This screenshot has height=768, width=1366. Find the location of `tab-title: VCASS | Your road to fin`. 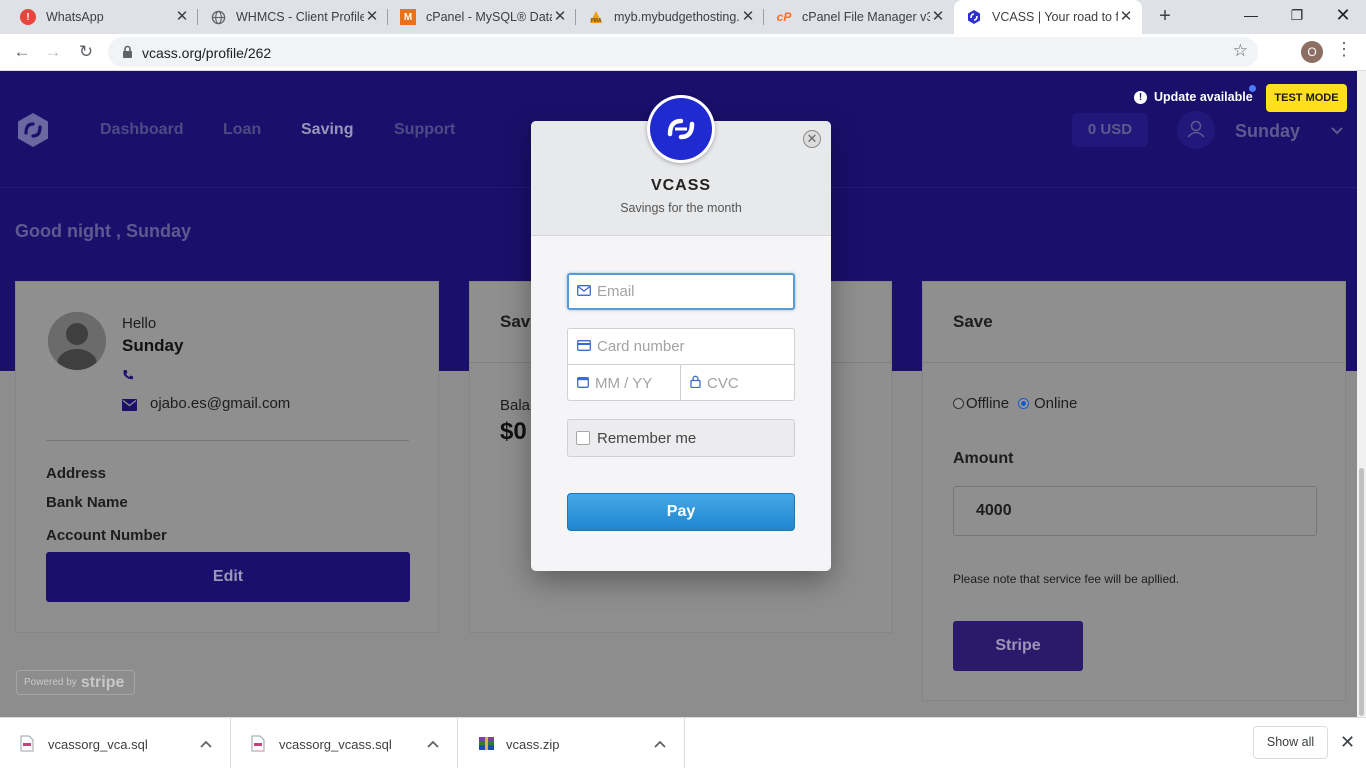

tab-title: VCASS | Your road to fin is located at coordinates (1055, 17).